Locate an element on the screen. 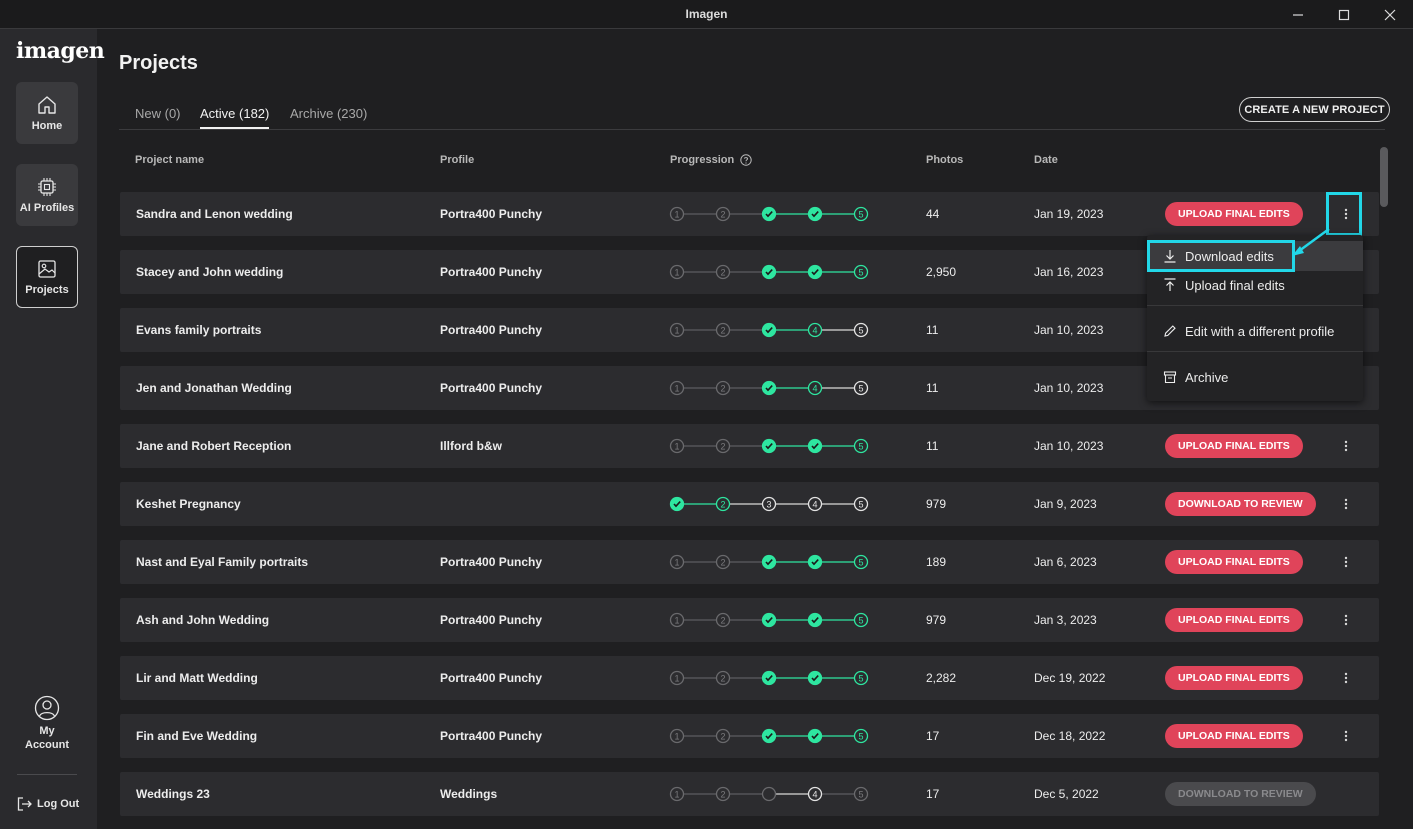  project-photos: 2,950 is located at coordinates (941, 272).